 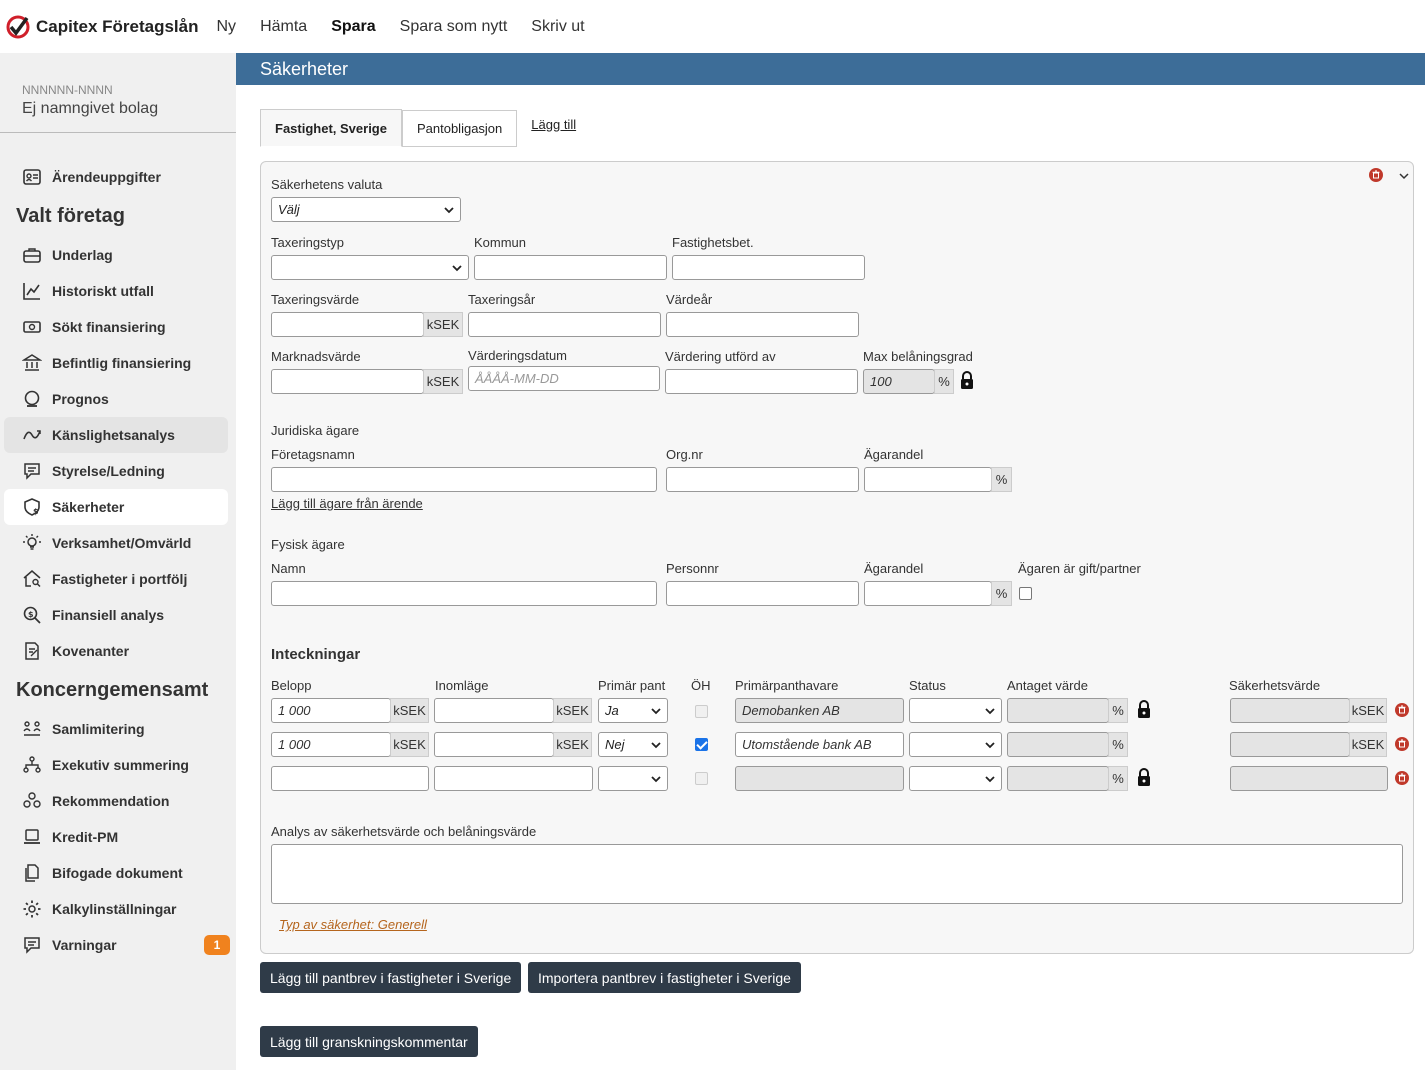 What do you see at coordinates (369, 1041) in the screenshot?
I see `add-comment-button: Lägg till granskningskommentar` at bounding box center [369, 1041].